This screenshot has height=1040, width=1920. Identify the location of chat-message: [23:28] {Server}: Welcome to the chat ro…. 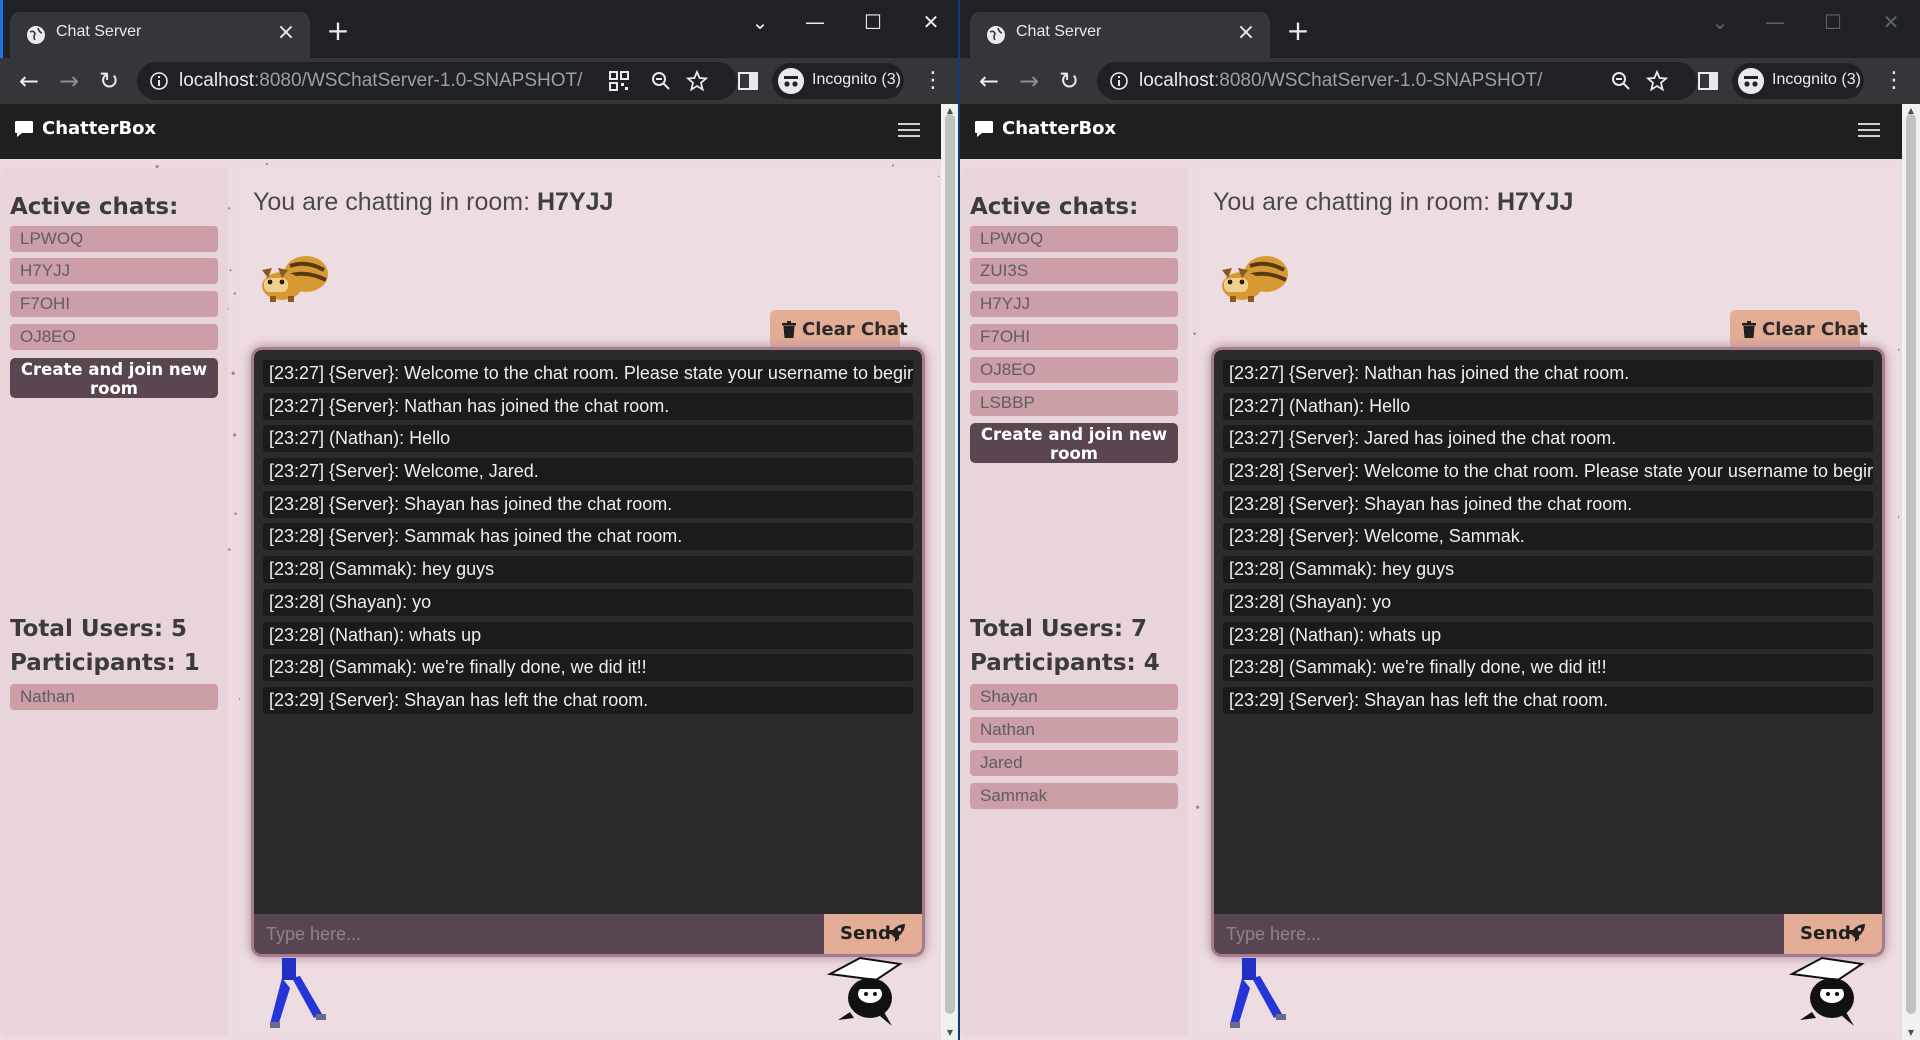
(1548, 472).